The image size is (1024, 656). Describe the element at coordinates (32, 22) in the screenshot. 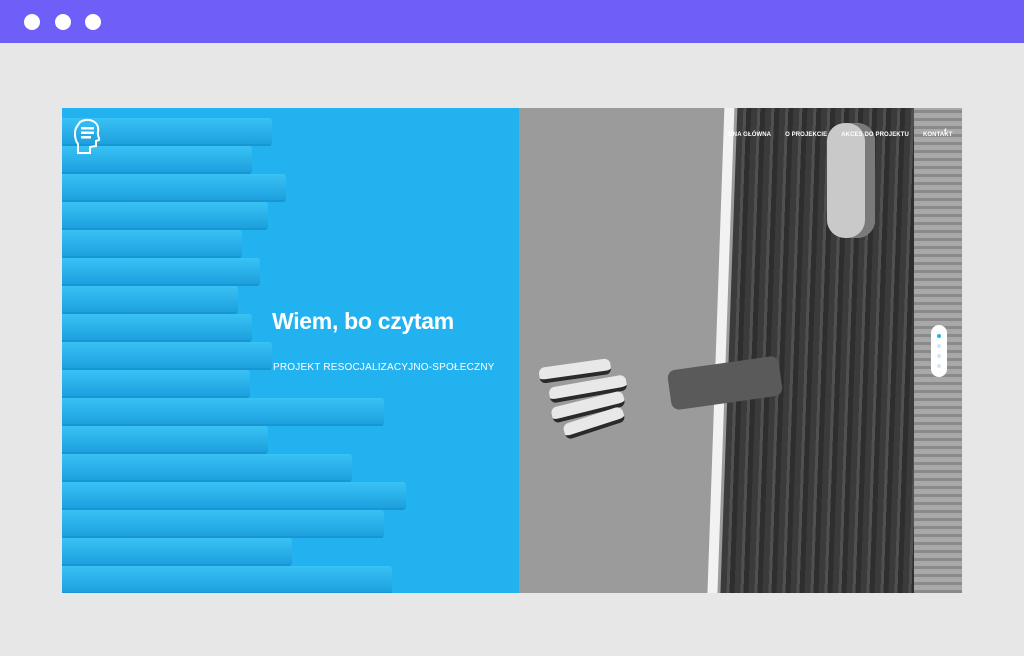

I see `window-close-dot` at that location.